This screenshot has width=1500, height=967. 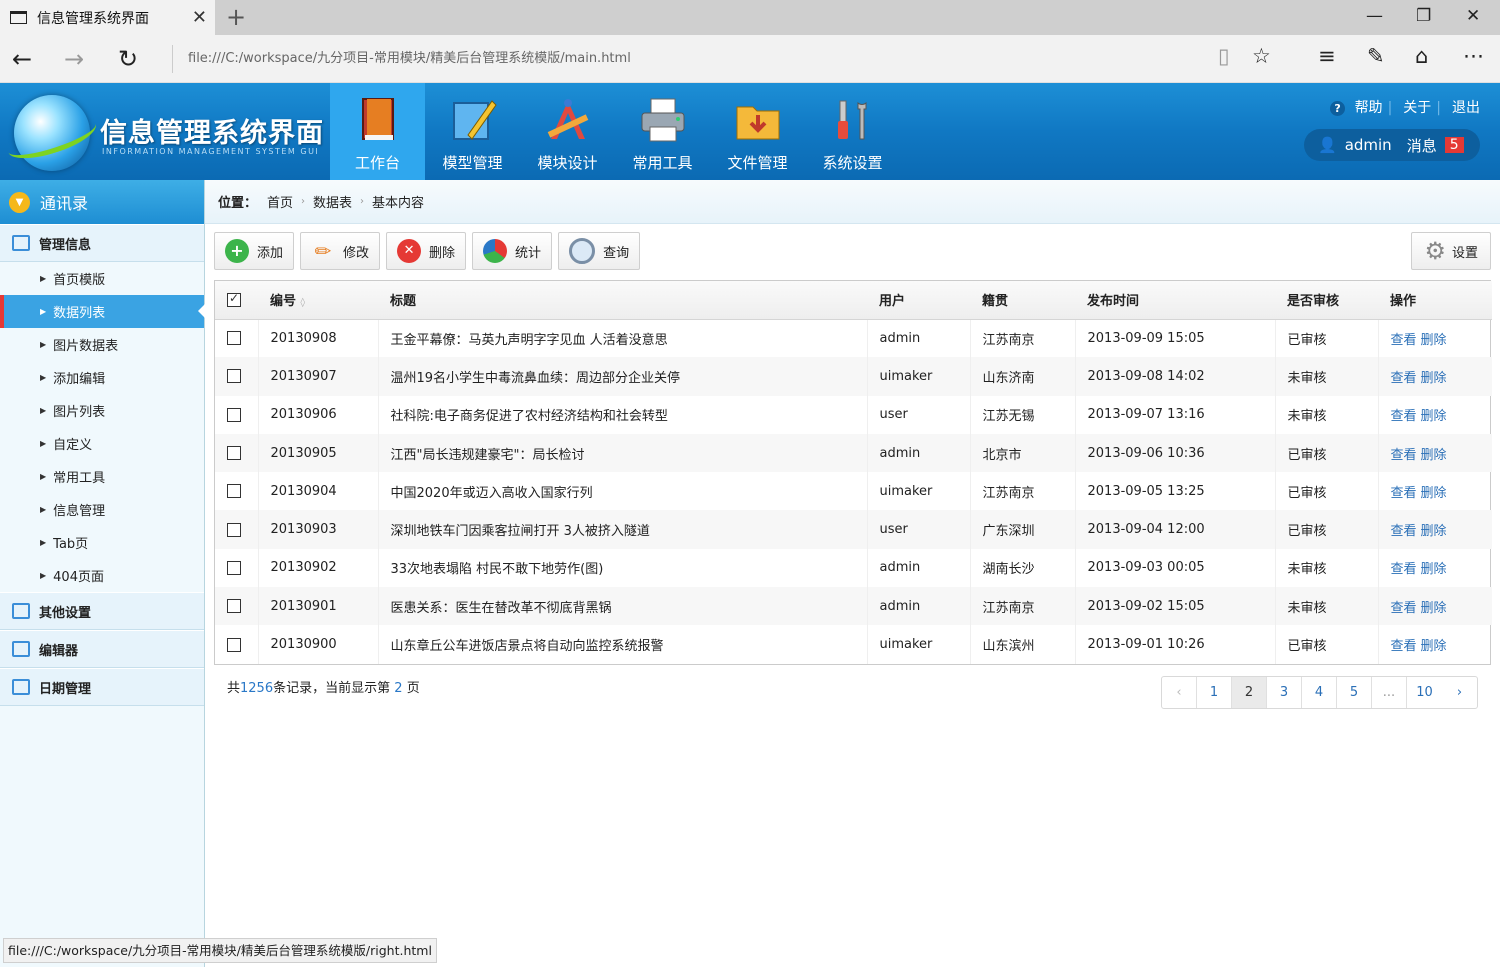 What do you see at coordinates (1369, 108) in the screenshot?
I see `help-link: 帮助` at bounding box center [1369, 108].